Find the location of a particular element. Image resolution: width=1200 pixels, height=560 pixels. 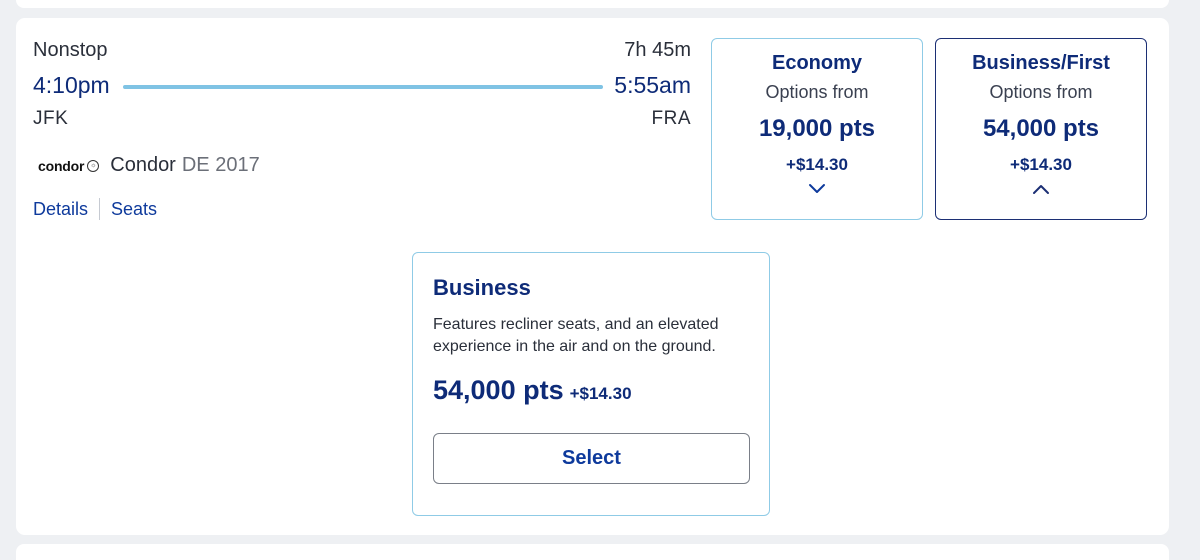

airline-name: Condor is located at coordinates (143, 165).